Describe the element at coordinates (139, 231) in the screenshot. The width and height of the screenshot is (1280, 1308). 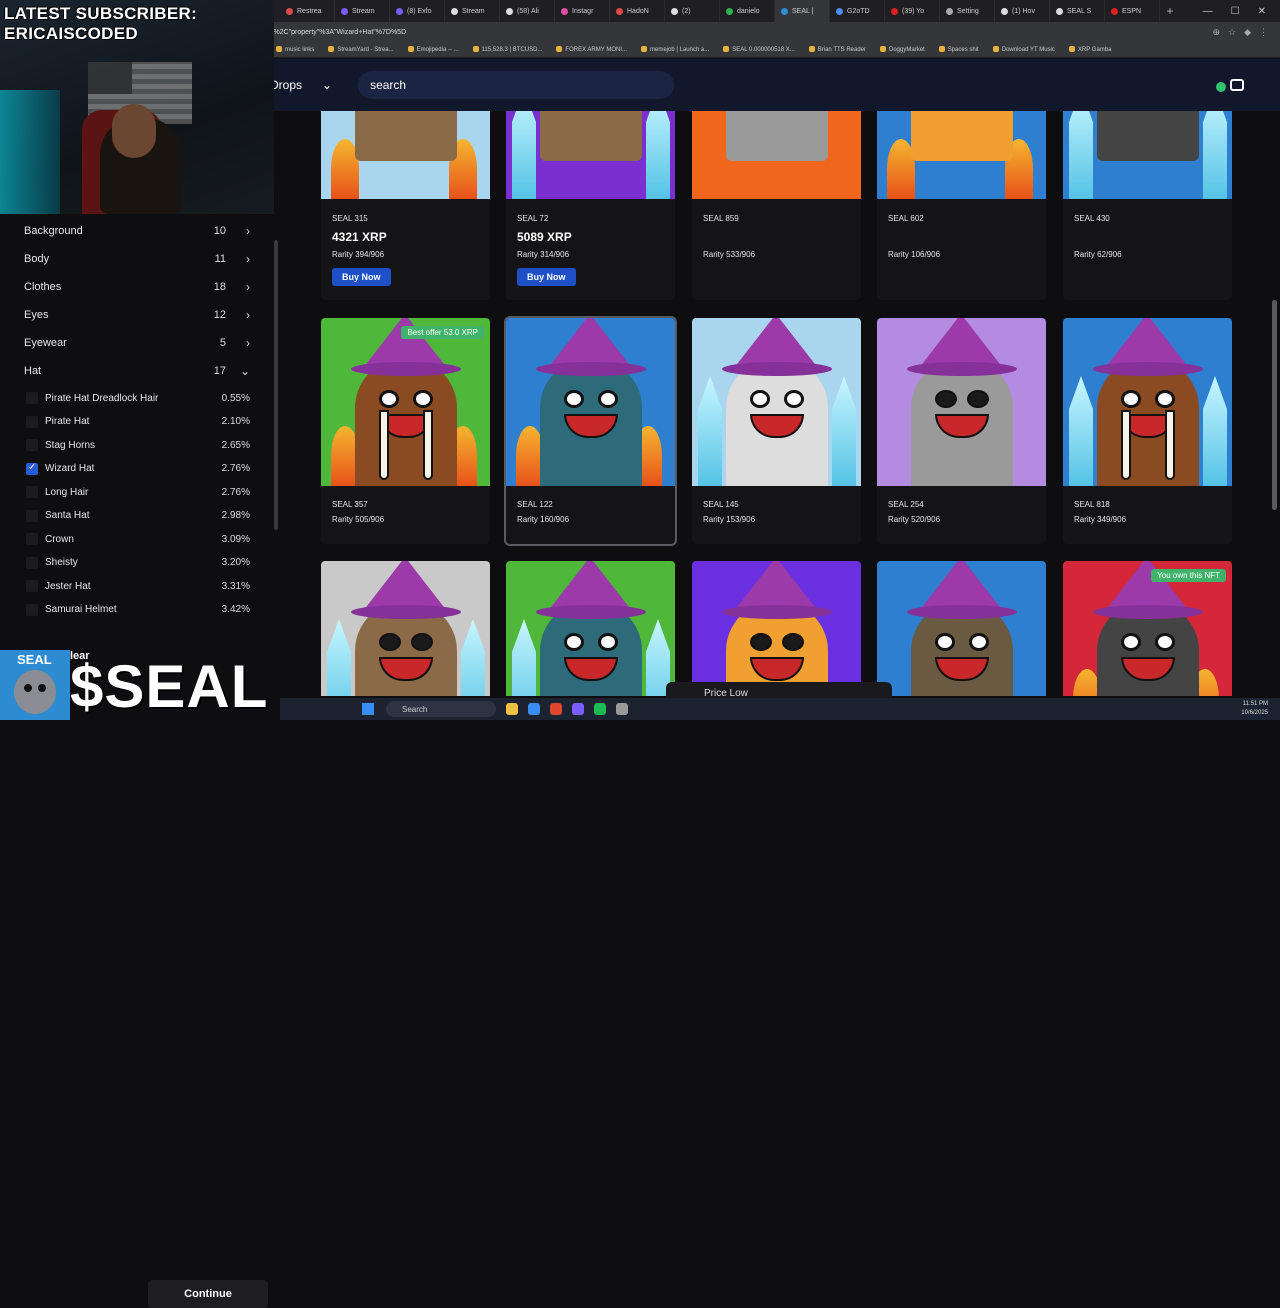
I see `trait-category-background: Background 10 ›` at that location.